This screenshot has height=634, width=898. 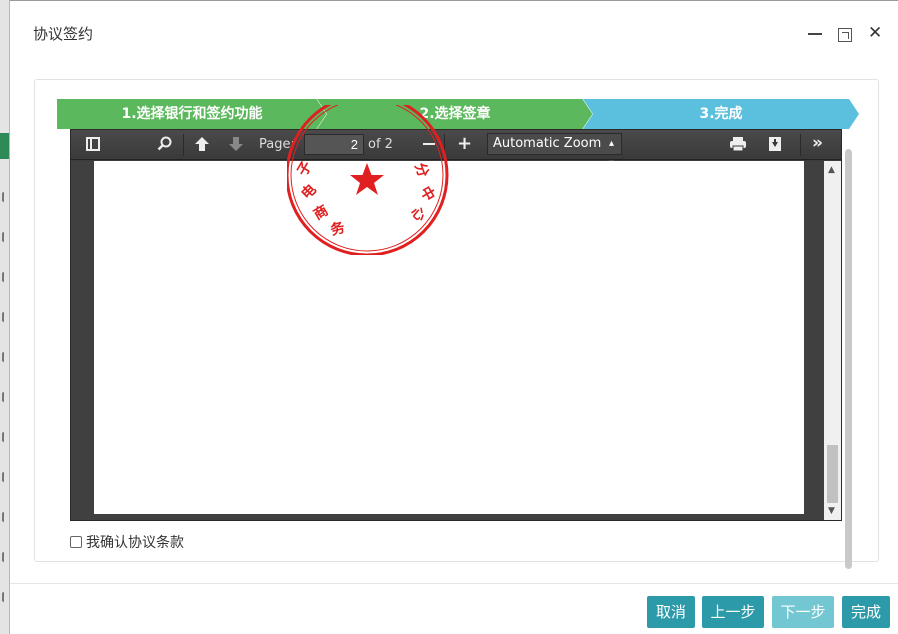 I want to click on step-3-label: 3.完成, so click(x=721, y=114).